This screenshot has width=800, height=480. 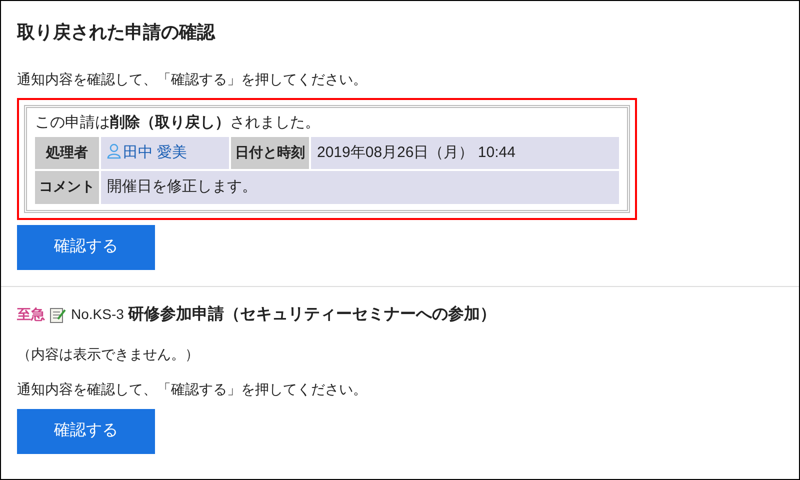 I want to click on document-icon, so click(x=58, y=315).